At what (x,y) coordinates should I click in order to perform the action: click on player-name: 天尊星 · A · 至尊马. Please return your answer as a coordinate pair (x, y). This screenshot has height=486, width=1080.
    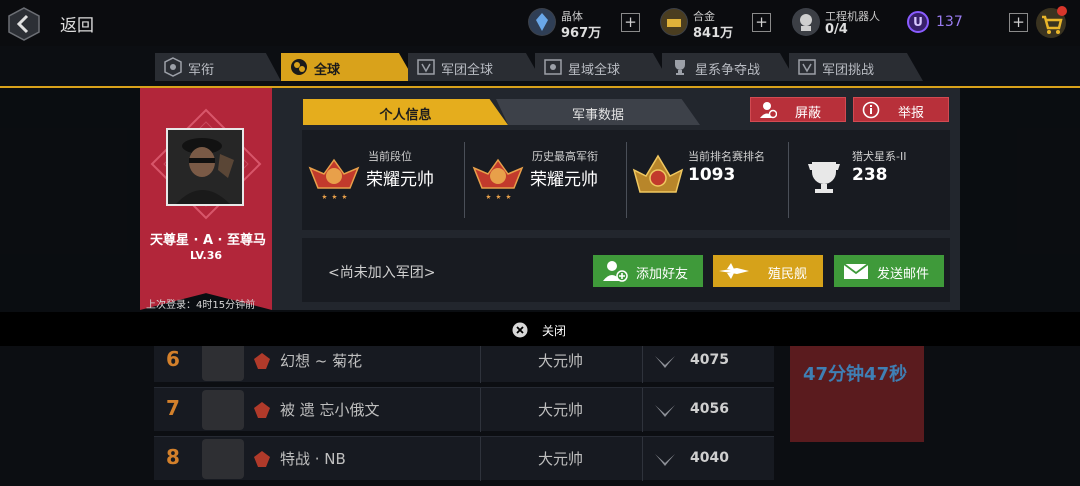
    Looking at the image, I should click on (208, 240).